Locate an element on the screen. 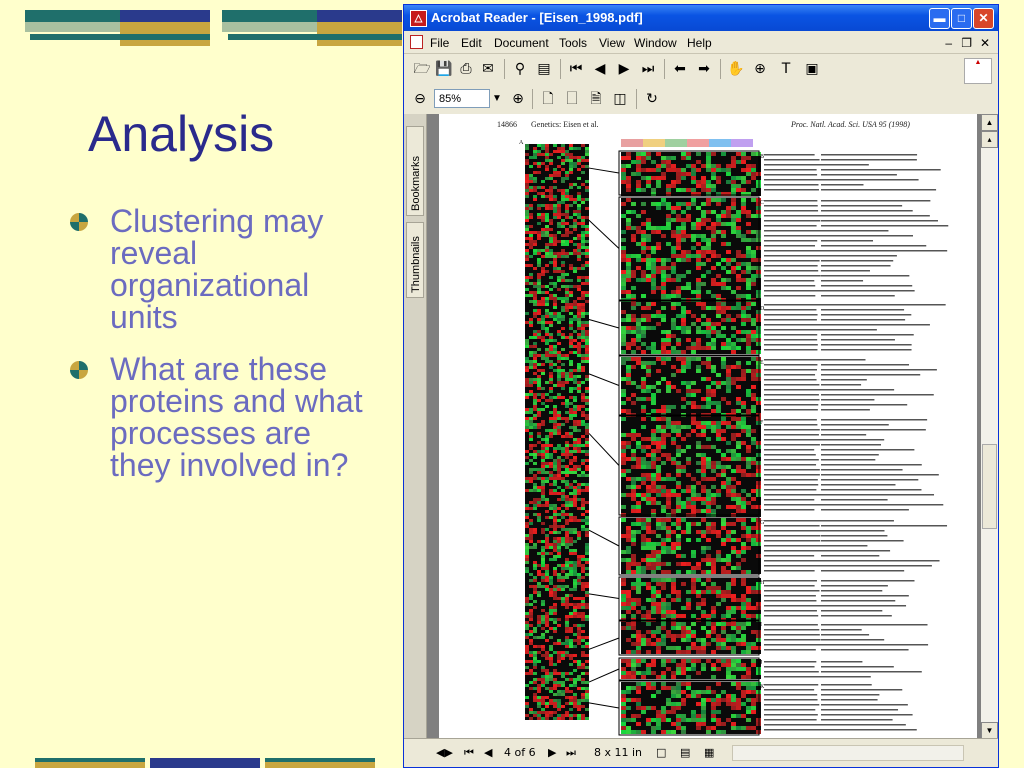 This screenshot has height=768, width=1024. app-pdf-icon: △ is located at coordinates (418, 18).